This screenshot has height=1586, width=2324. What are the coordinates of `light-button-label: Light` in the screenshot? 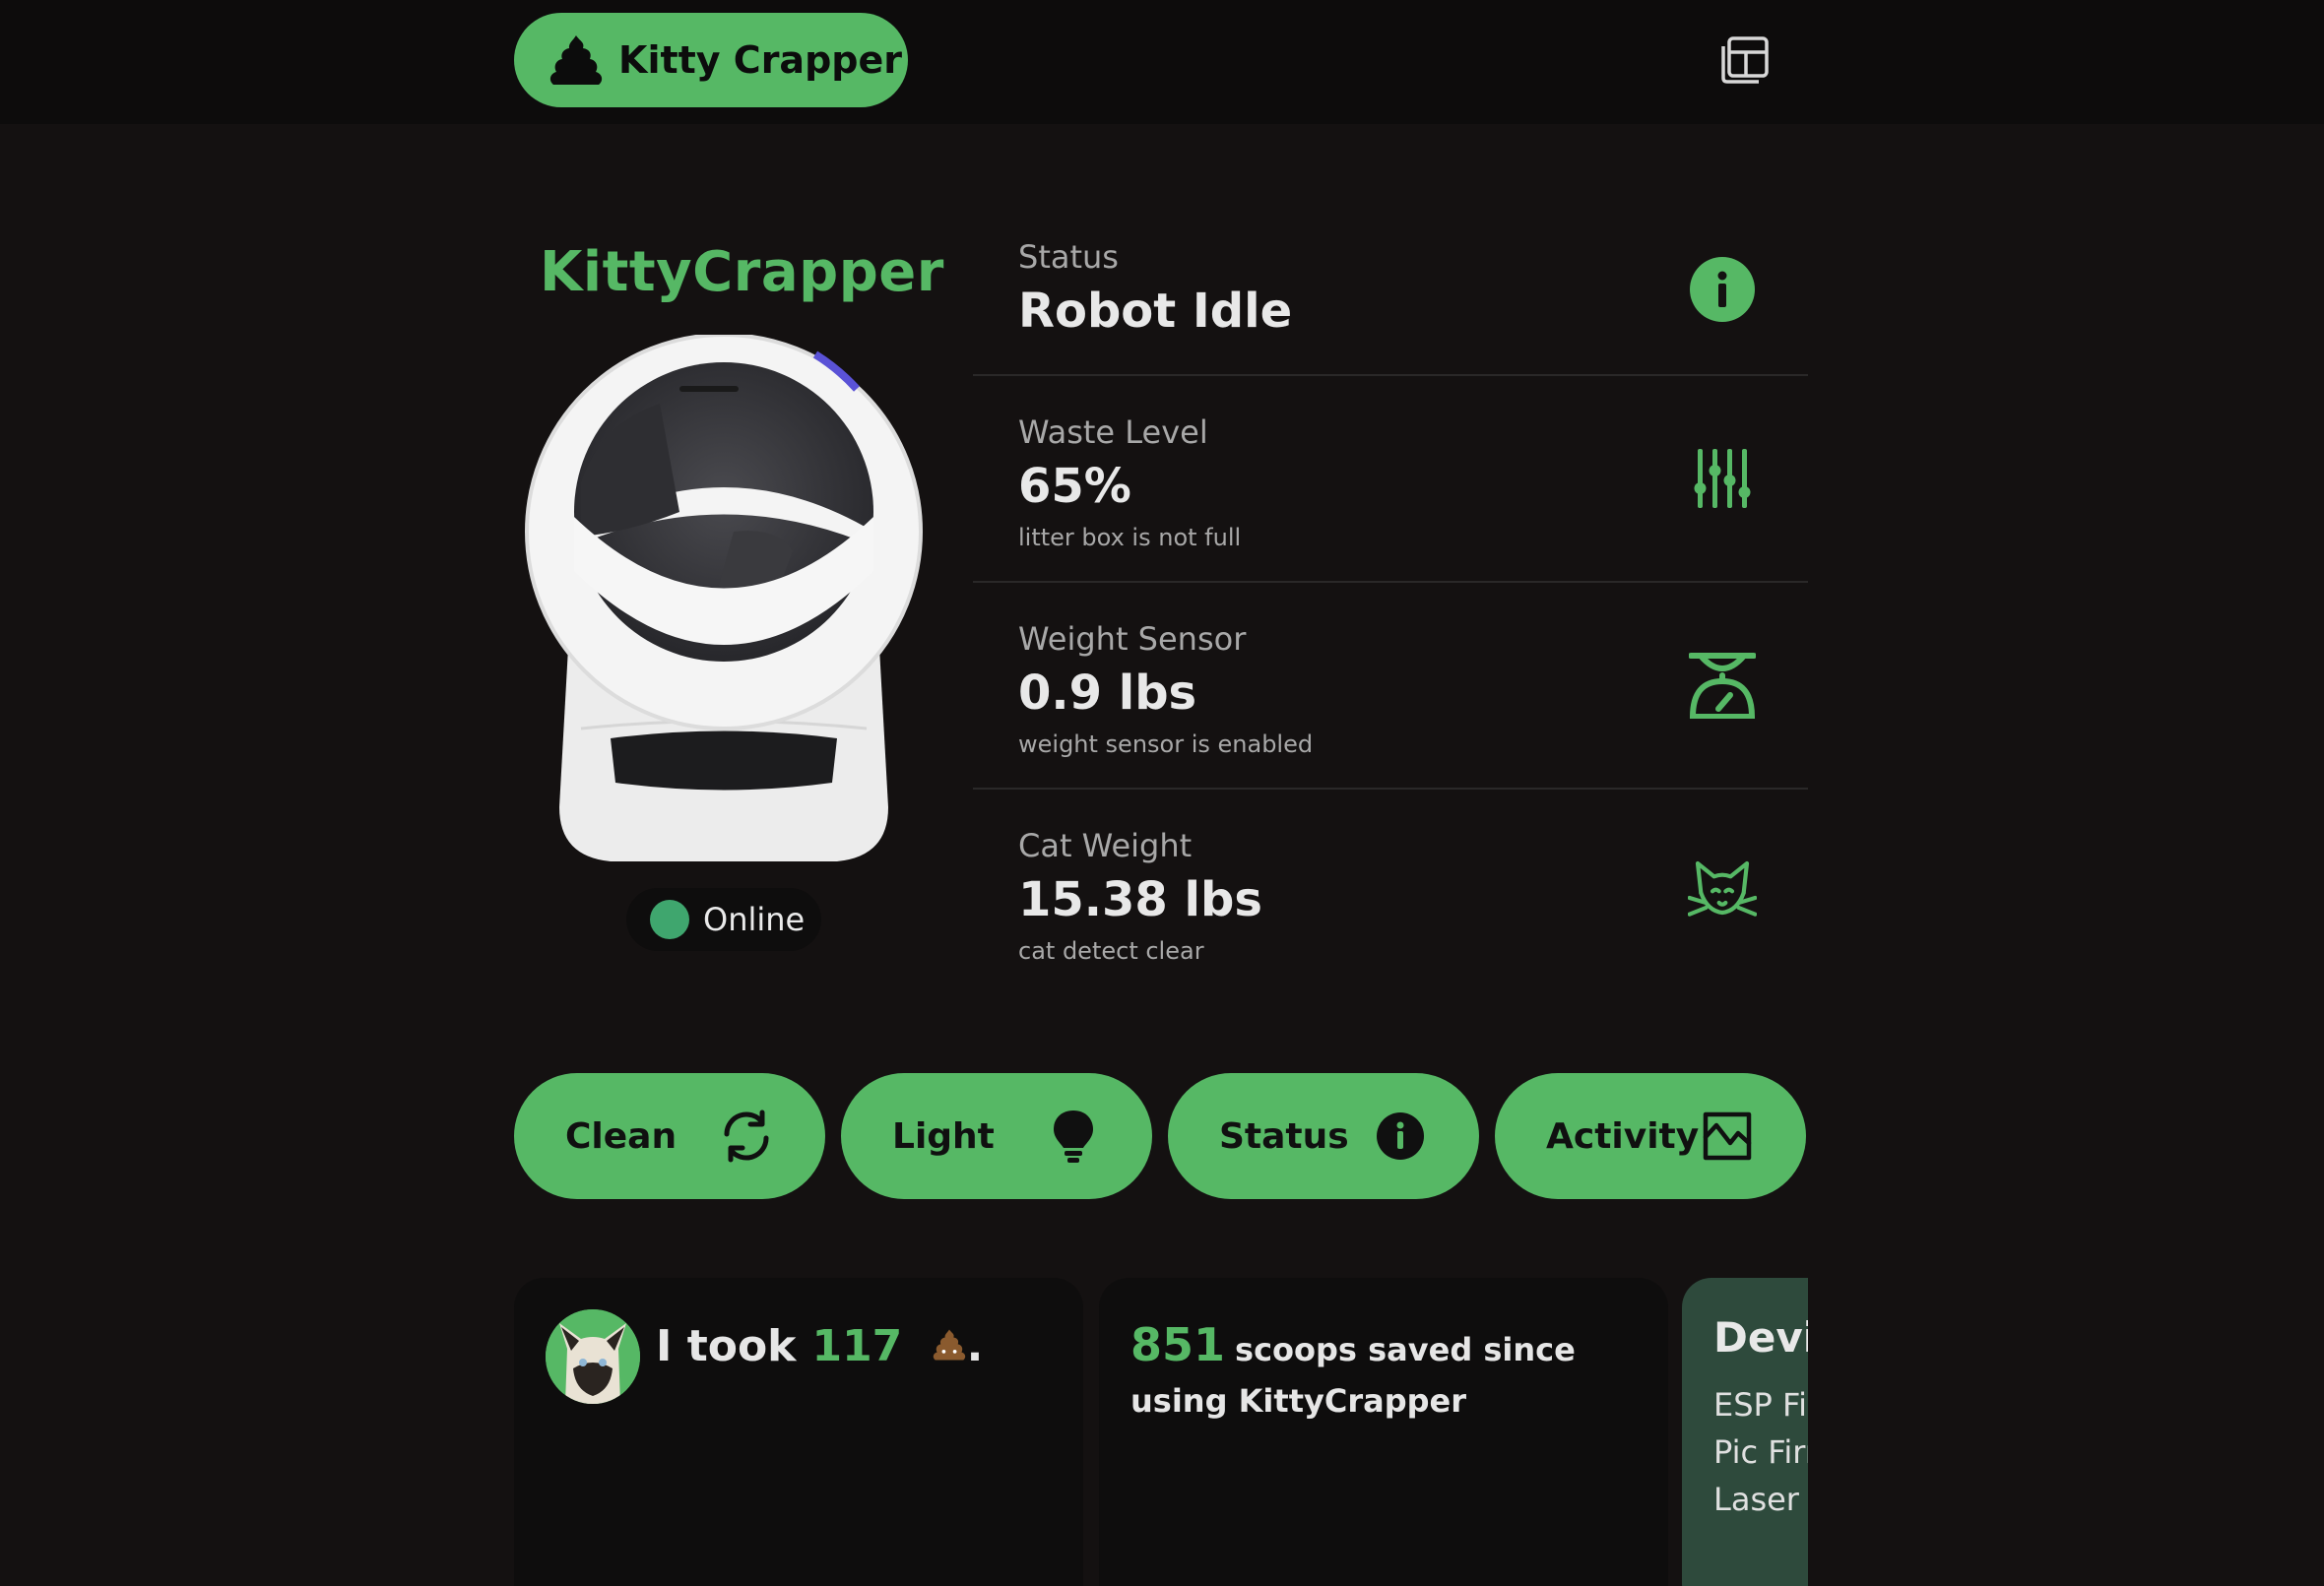 It's located at (944, 1136).